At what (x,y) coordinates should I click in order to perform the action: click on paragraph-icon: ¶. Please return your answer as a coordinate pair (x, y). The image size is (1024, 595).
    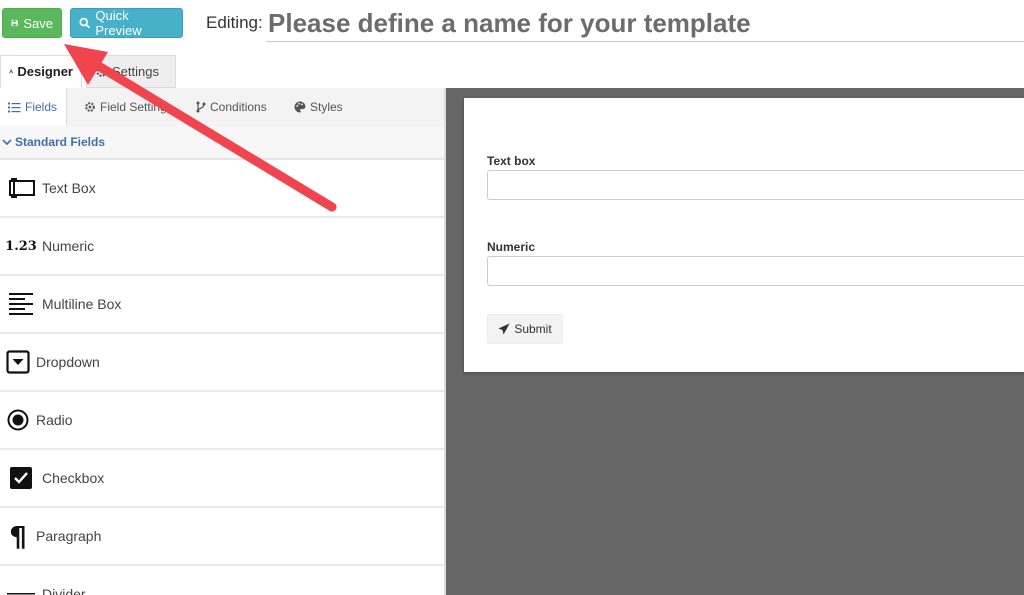
    Looking at the image, I should click on (18, 536).